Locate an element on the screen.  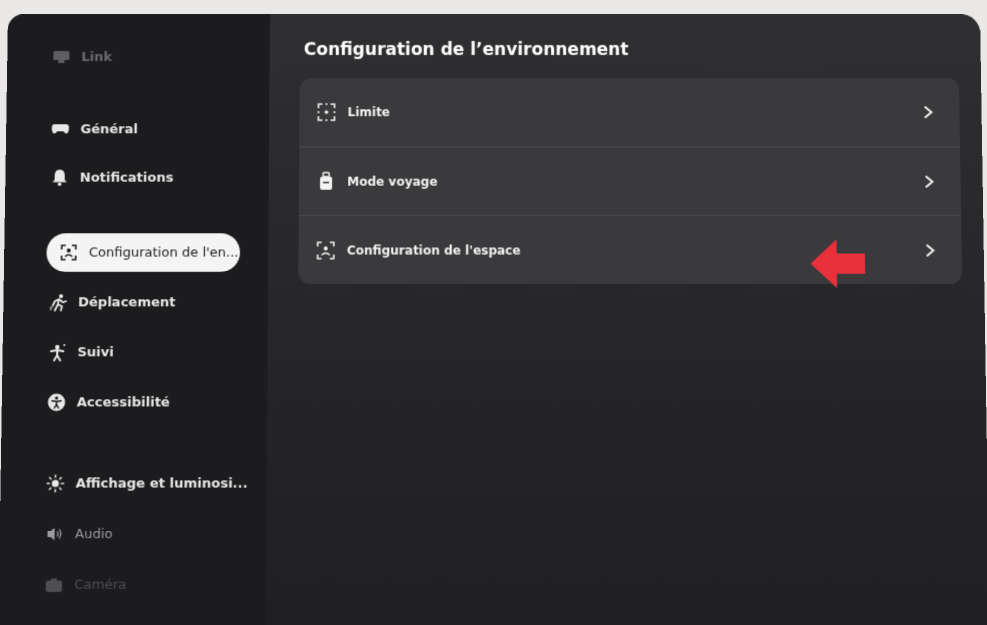
headset-link-icon is located at coordinates (61, 57).